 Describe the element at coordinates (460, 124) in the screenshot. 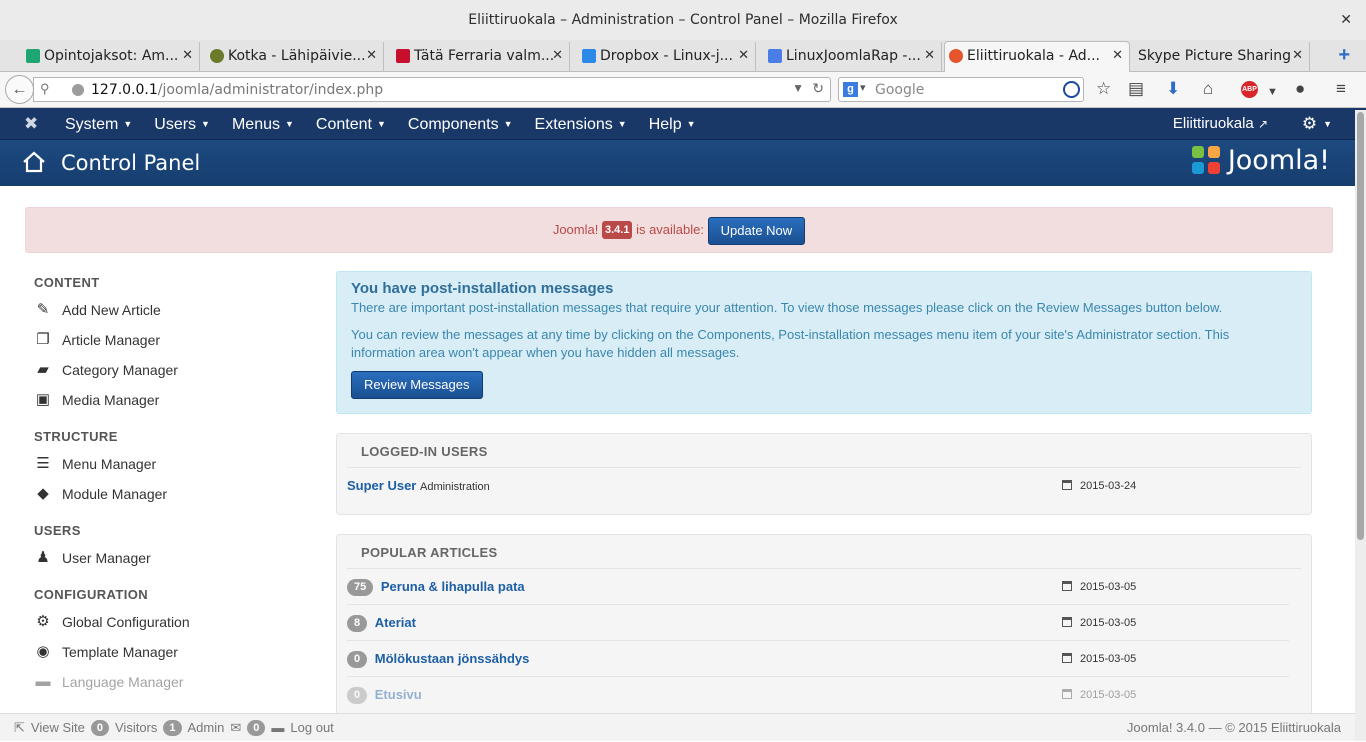

I see `menu-components: Components ▼` at that location.